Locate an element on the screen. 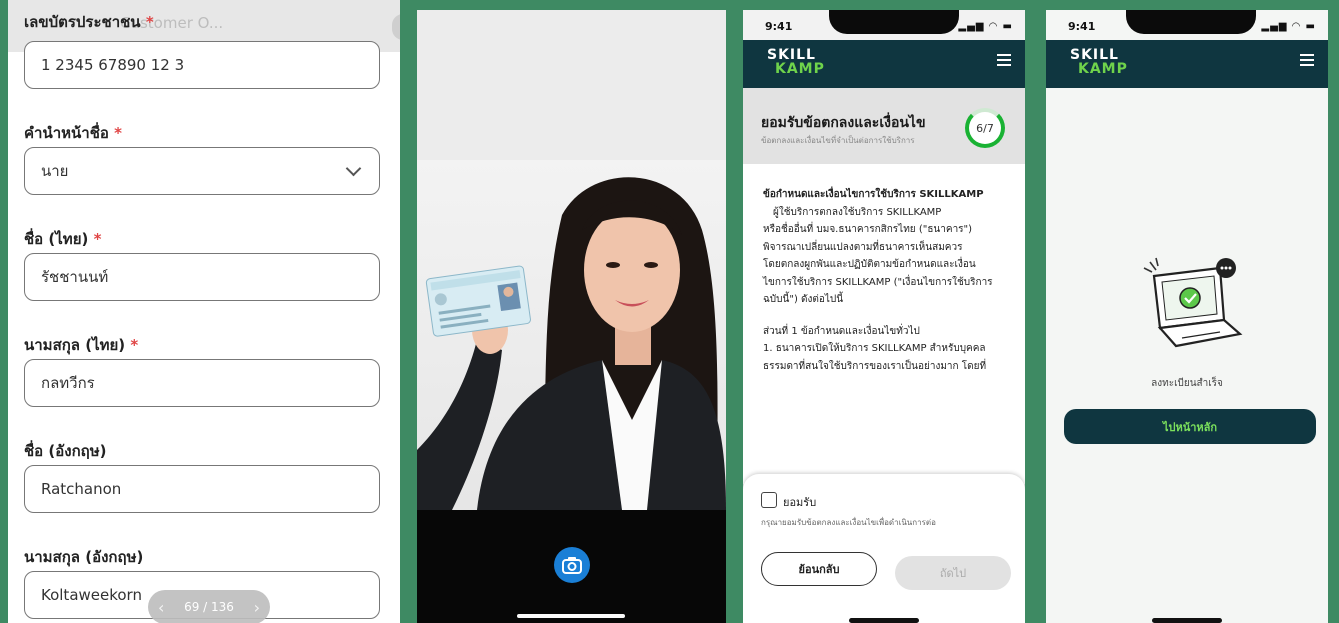 The width and height of the screenshot is (1339, 623). capture-button is located at coordinates (572, 565).